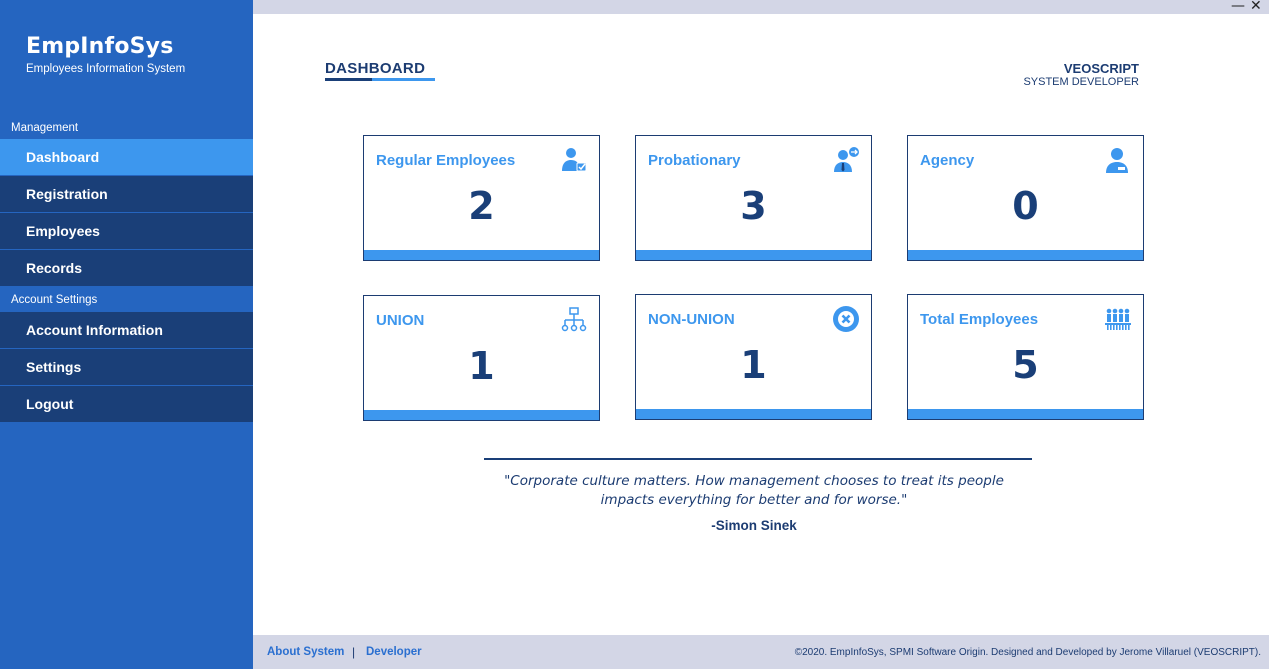  I want to click on card-label: Regular Employees, so click(446, 160).